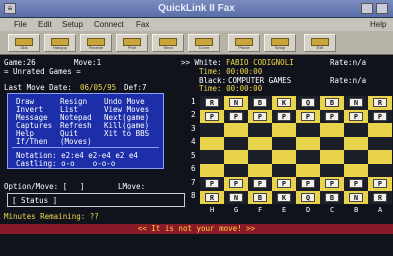 Image resolution: width=393 pixels, height=256 pixels. Describe the element at coordinates (132, 43) in the screenshot. I see `toolbar-print-button: Print` at that location.